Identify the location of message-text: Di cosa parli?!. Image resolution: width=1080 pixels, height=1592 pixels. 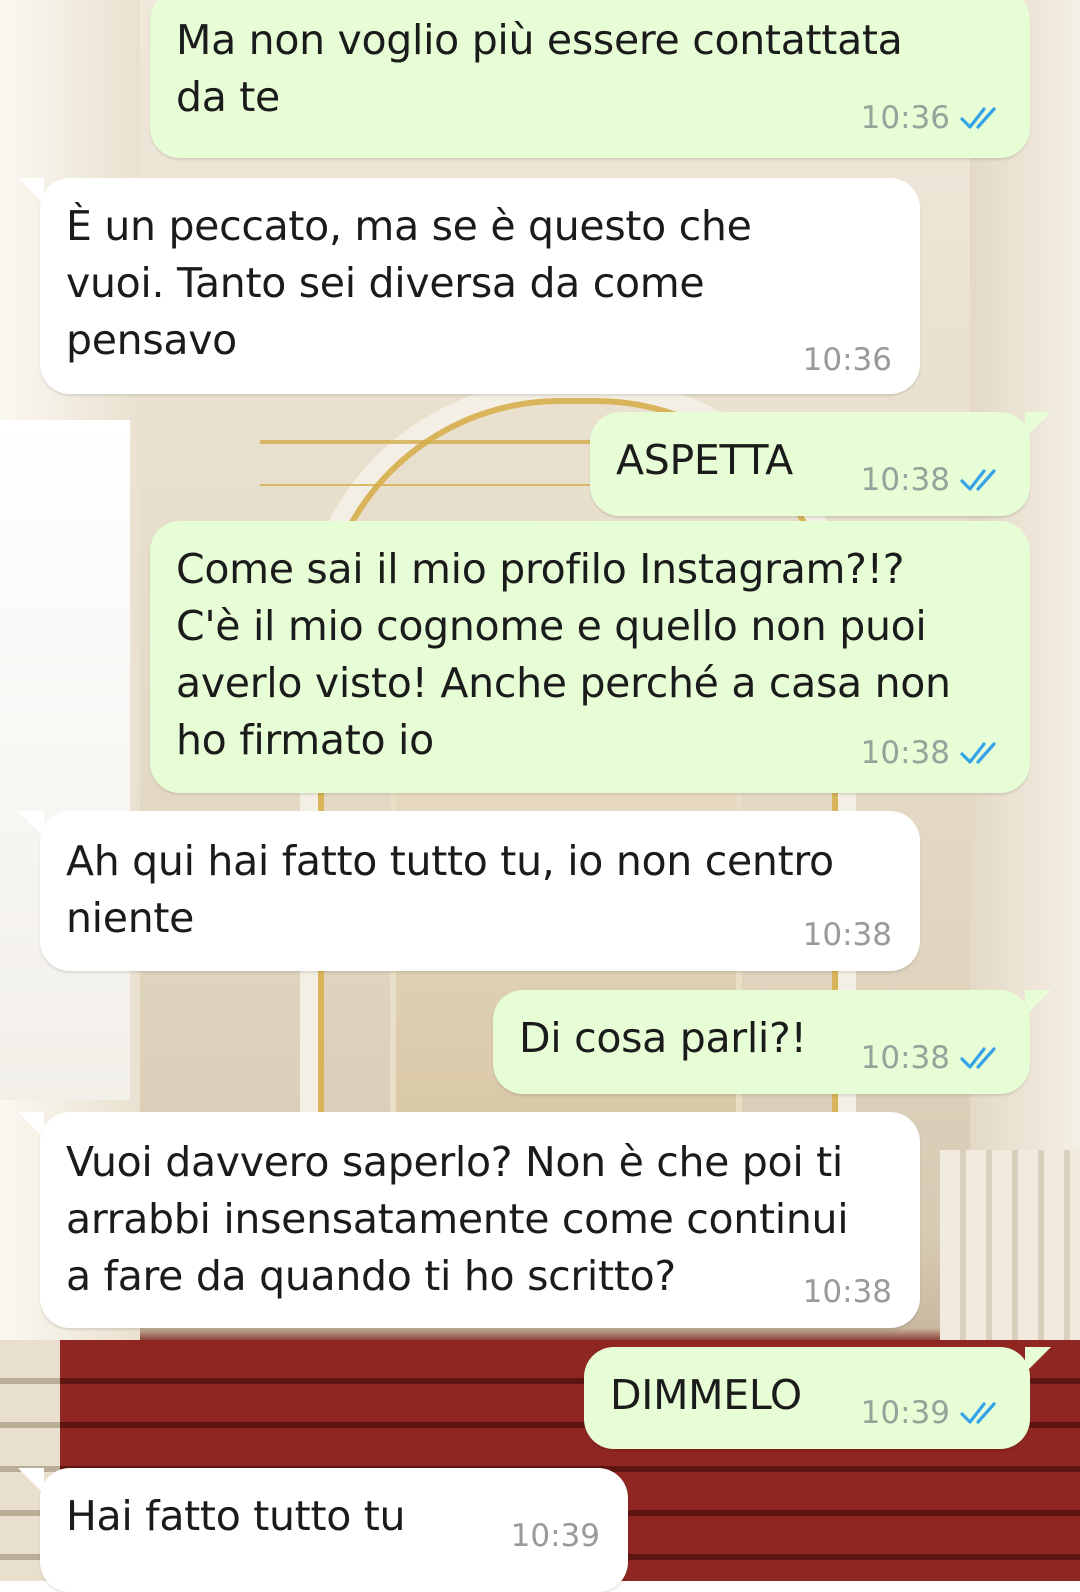
(663, 1038).